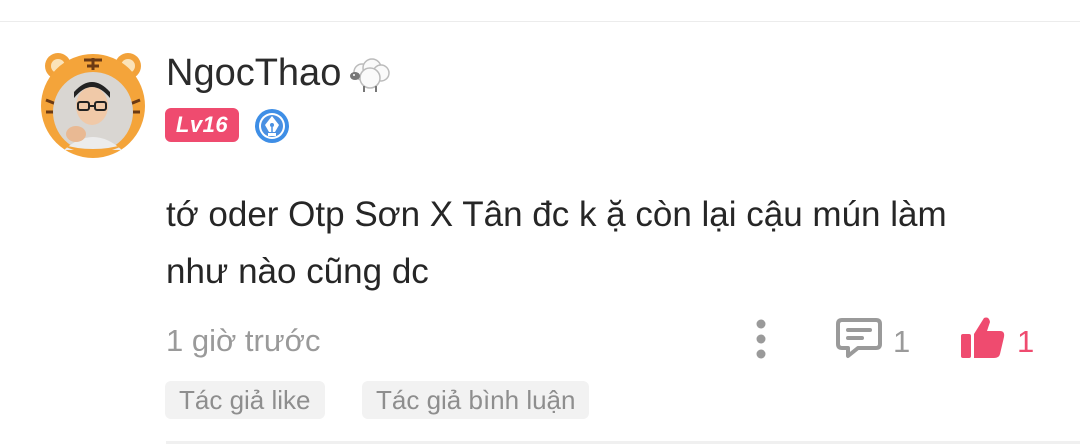  I want to click on level-badge: Lv16, so click(202, 125).